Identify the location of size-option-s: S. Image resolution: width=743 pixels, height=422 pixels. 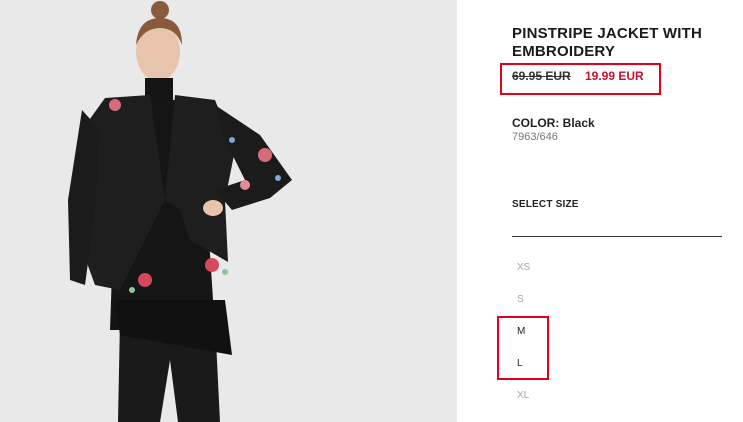
(520, 299).